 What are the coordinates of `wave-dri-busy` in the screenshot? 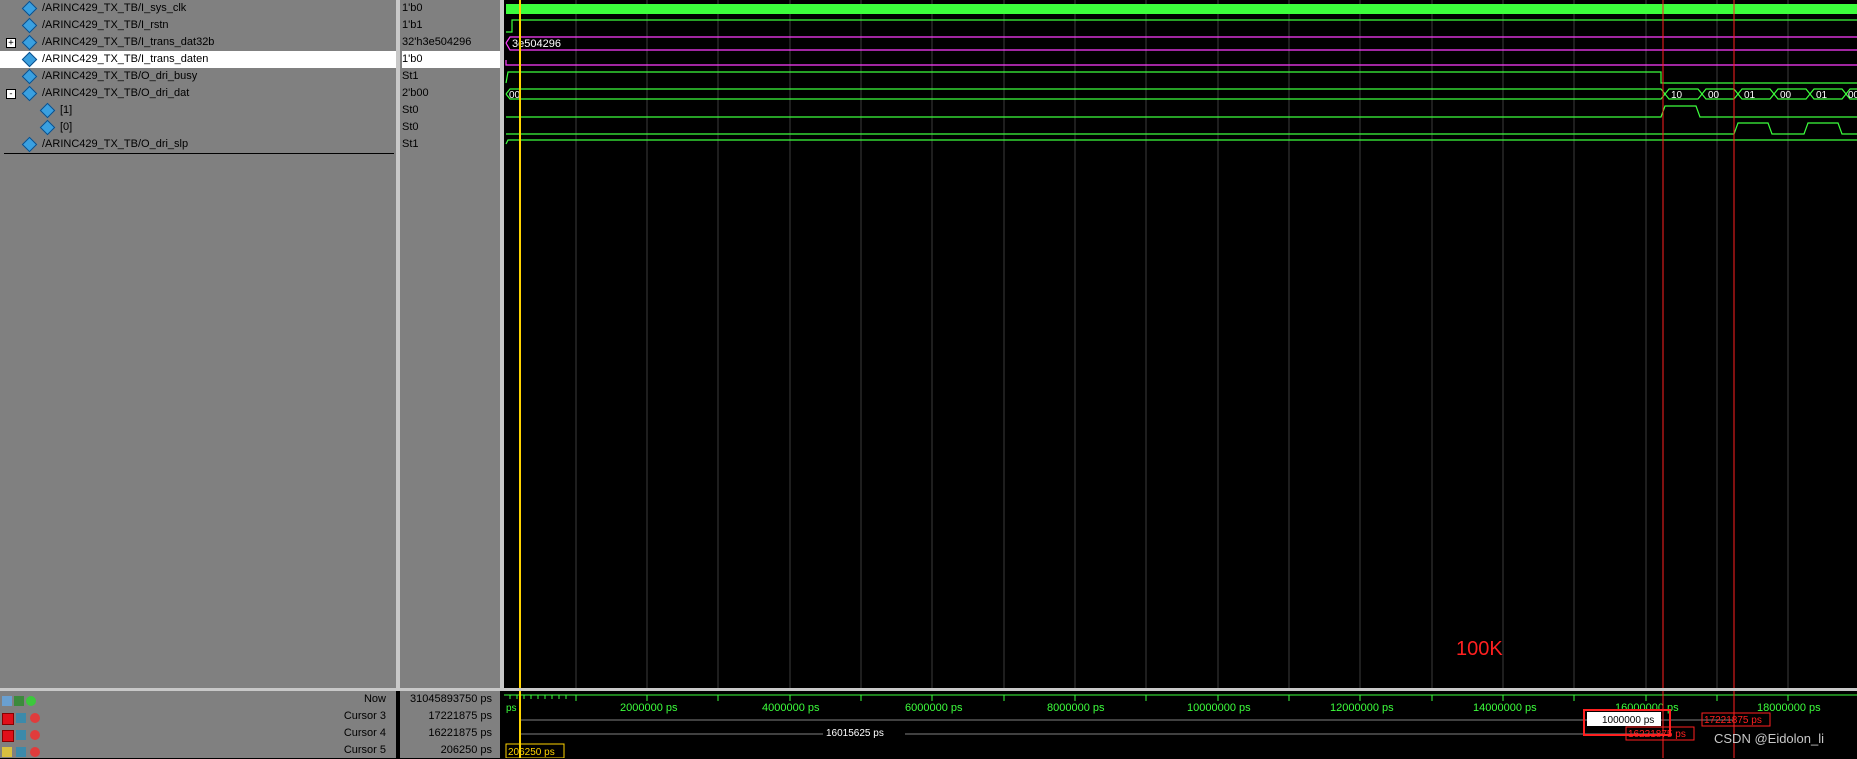 It's located at (1181, 77).